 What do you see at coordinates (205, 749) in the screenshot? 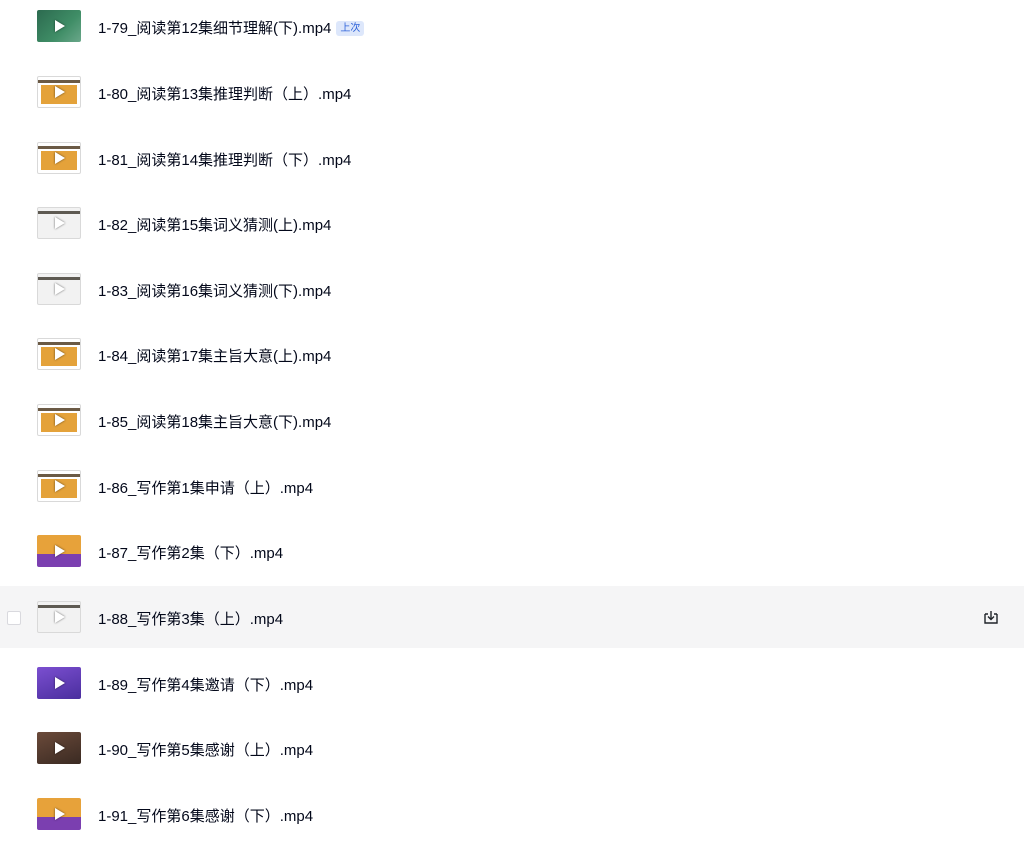
I see `file-name: 1-90_写作第5集感谢（上）.mp4` at bounding box center [205, 749].